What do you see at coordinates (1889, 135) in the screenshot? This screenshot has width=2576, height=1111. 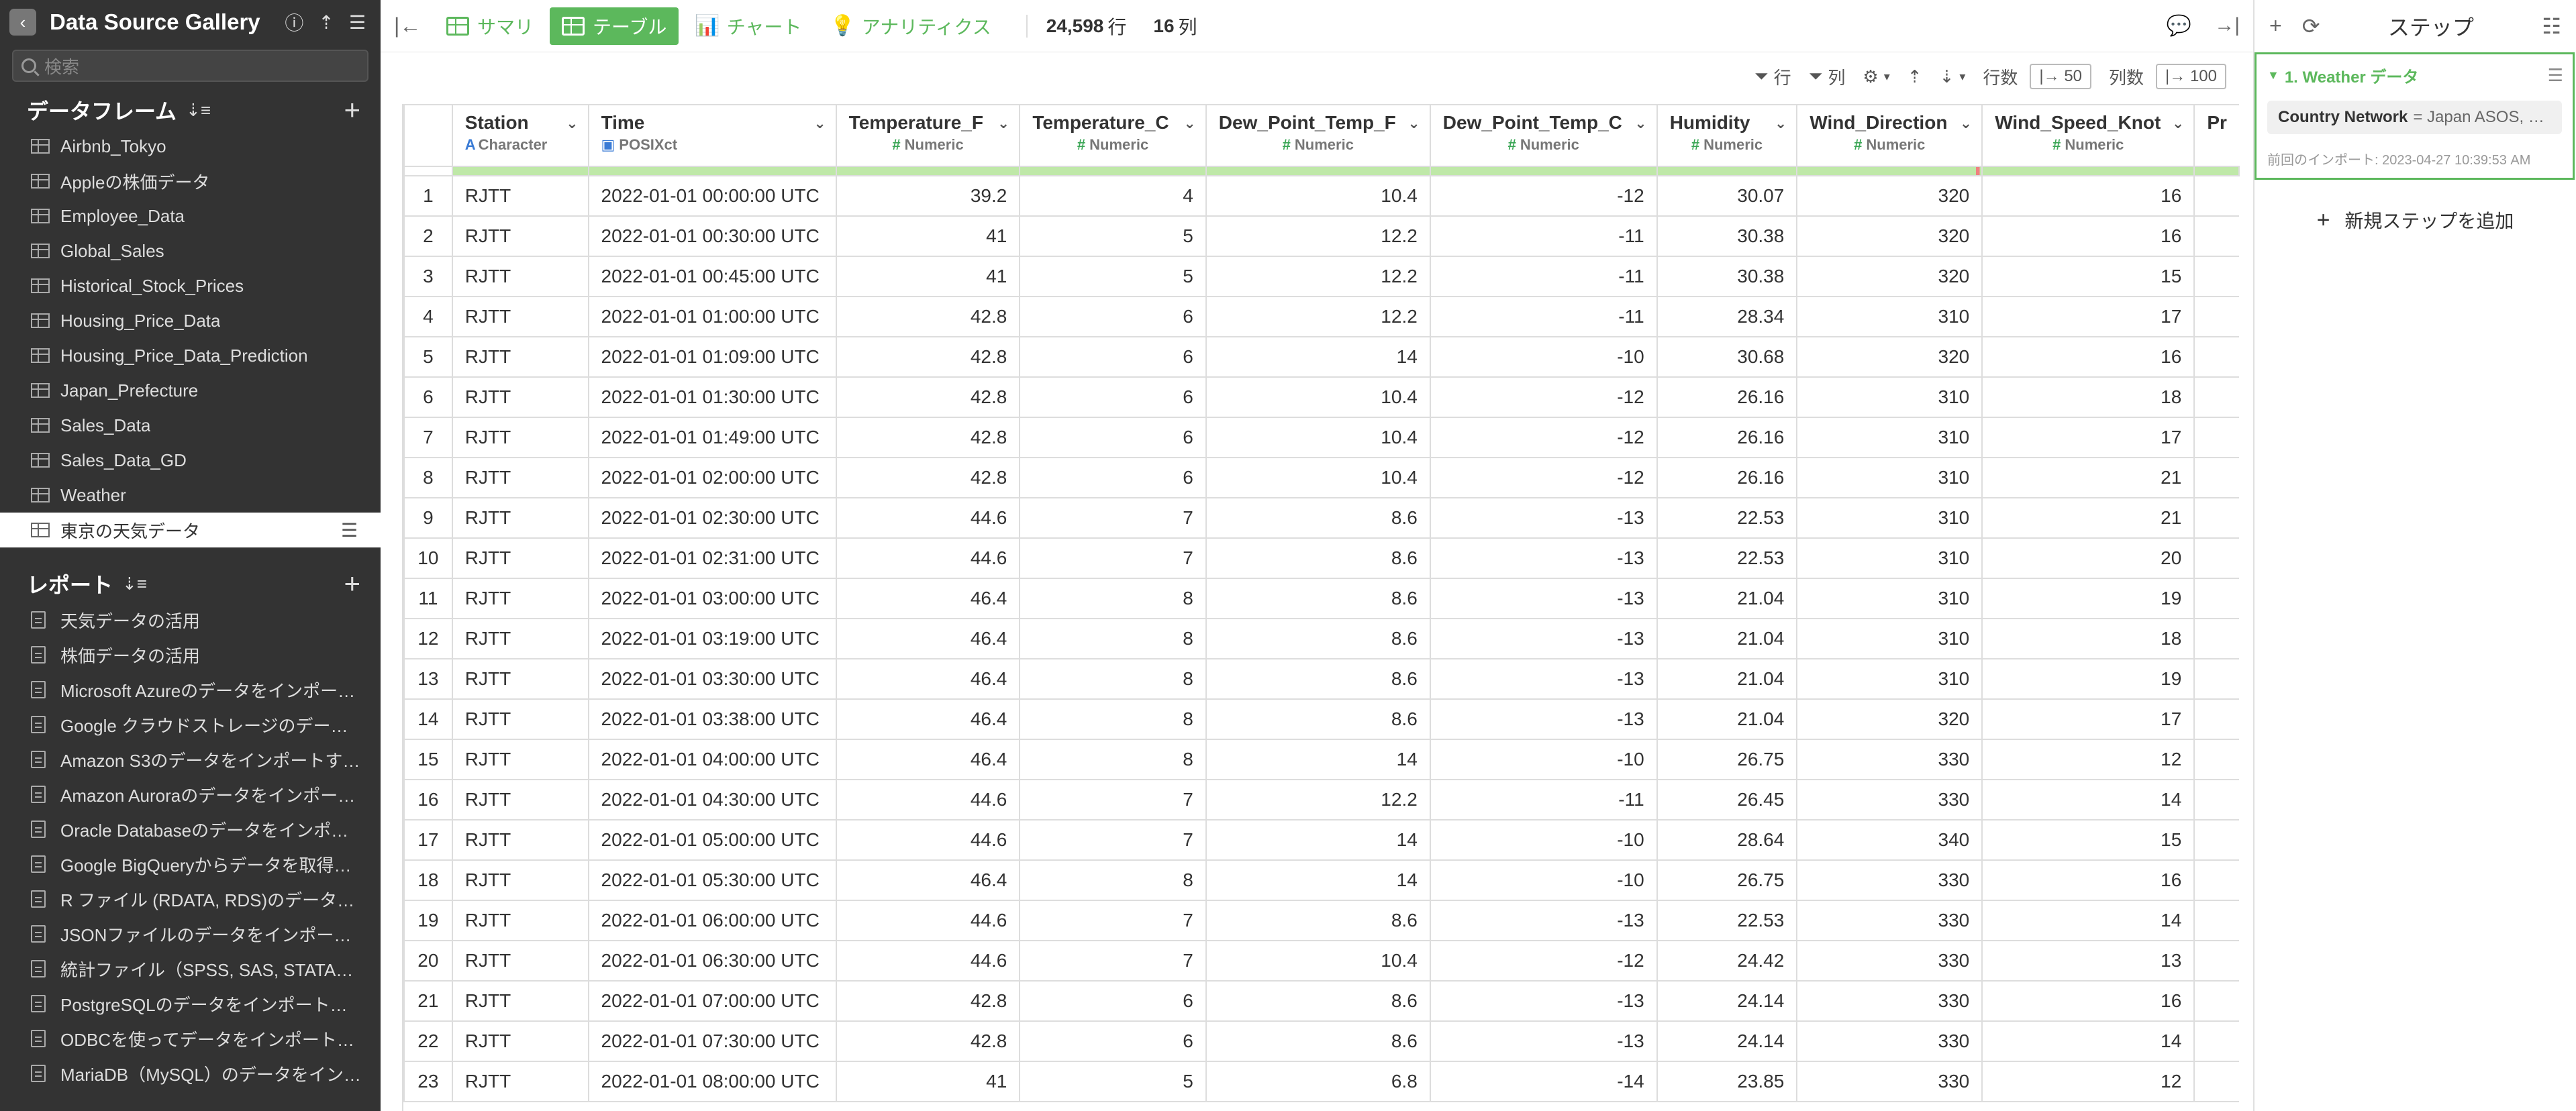 I see `column-header: Wind_Direction # Numeric ⌄` at bounding box center [1889, 135].